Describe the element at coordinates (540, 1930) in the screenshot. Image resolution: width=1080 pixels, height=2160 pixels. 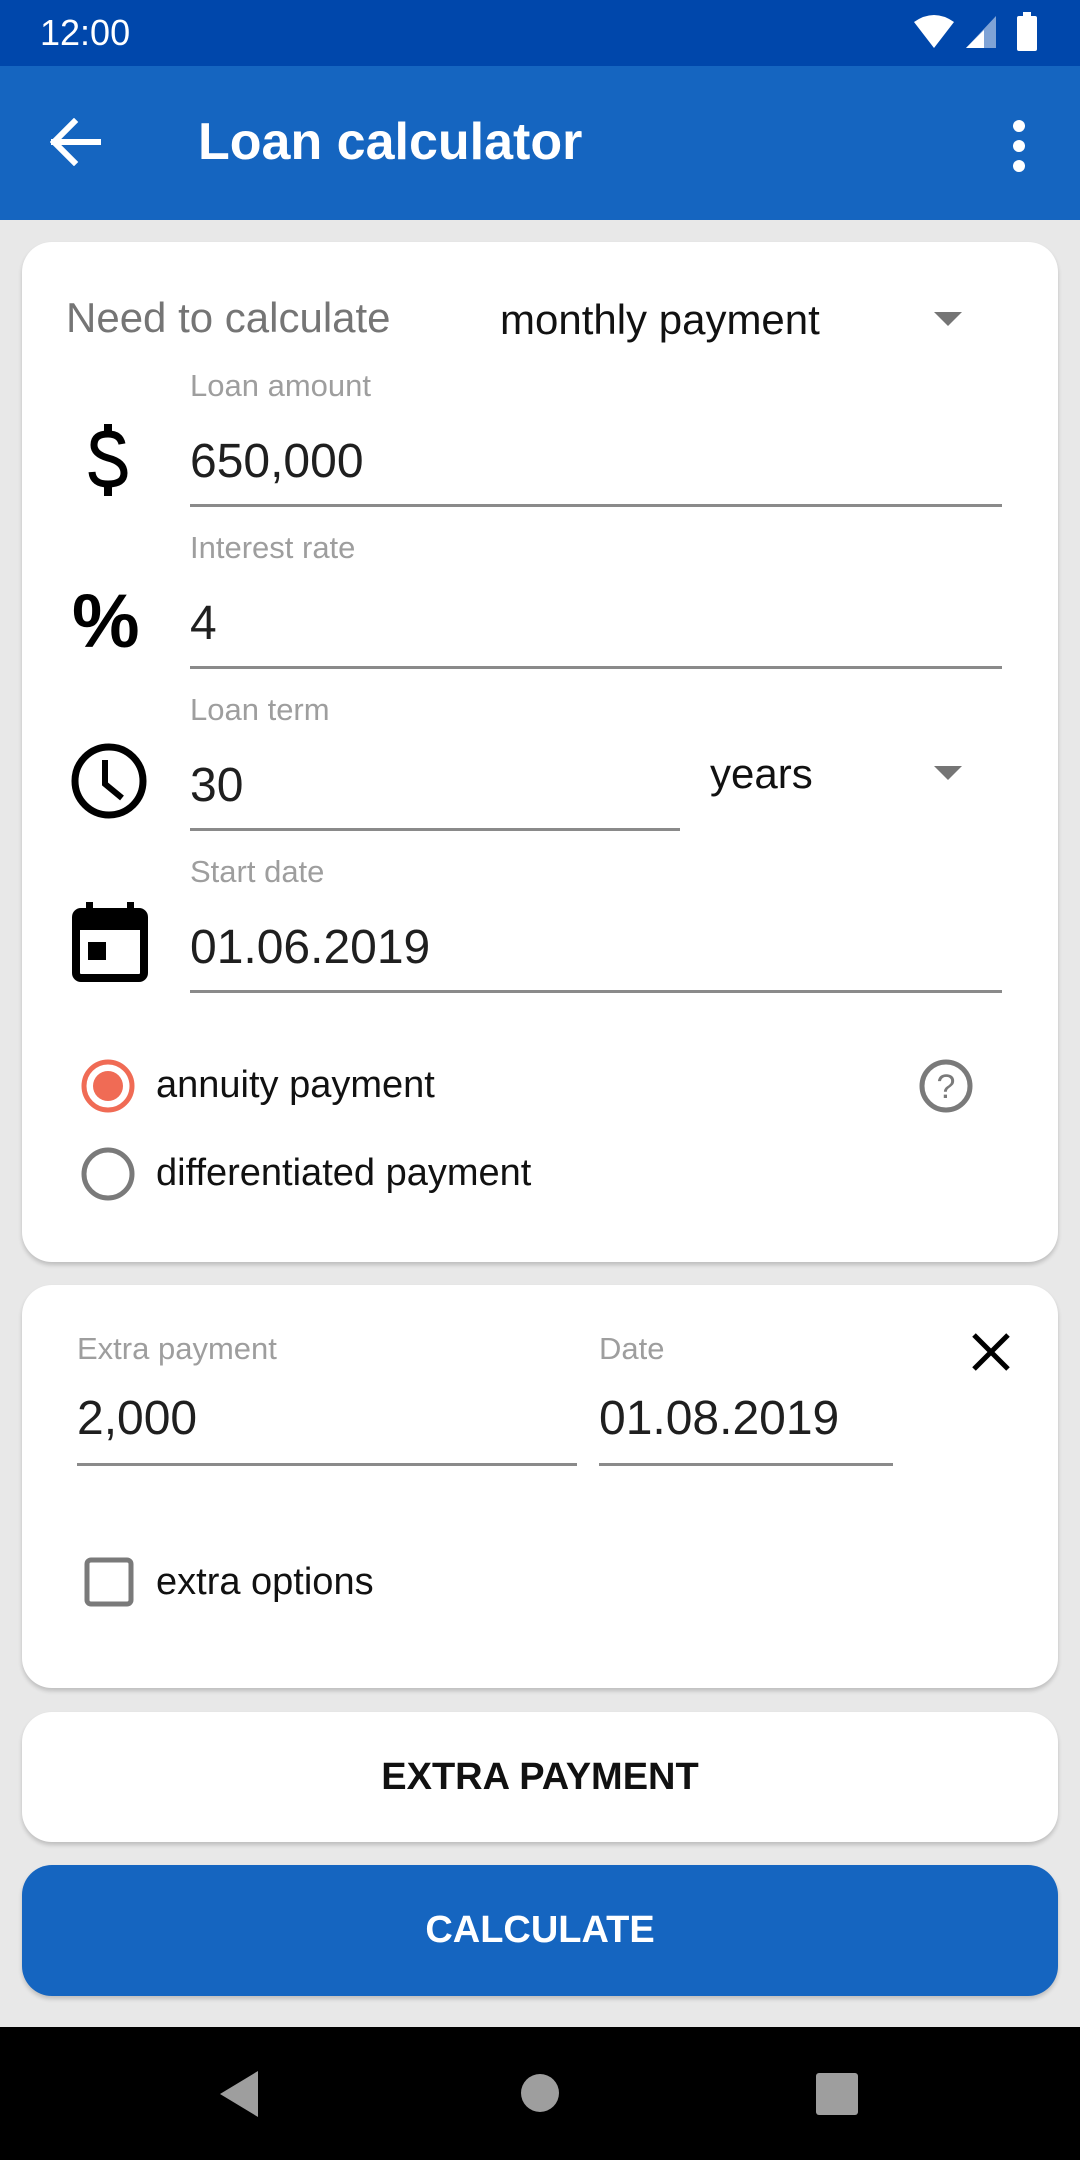
I see `calculate-button: CALCULATE` at that location.